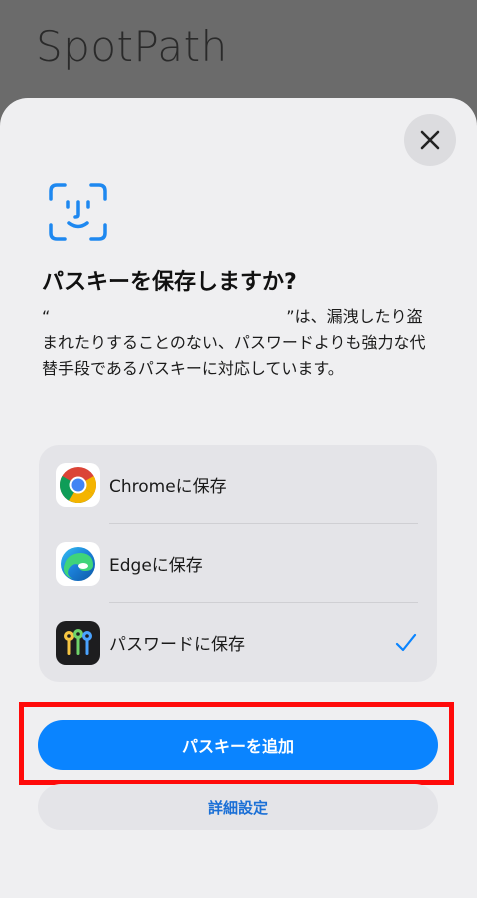 This screenshot has width=477, height=898. I want to click on chrome-icon, so click(78, 484).